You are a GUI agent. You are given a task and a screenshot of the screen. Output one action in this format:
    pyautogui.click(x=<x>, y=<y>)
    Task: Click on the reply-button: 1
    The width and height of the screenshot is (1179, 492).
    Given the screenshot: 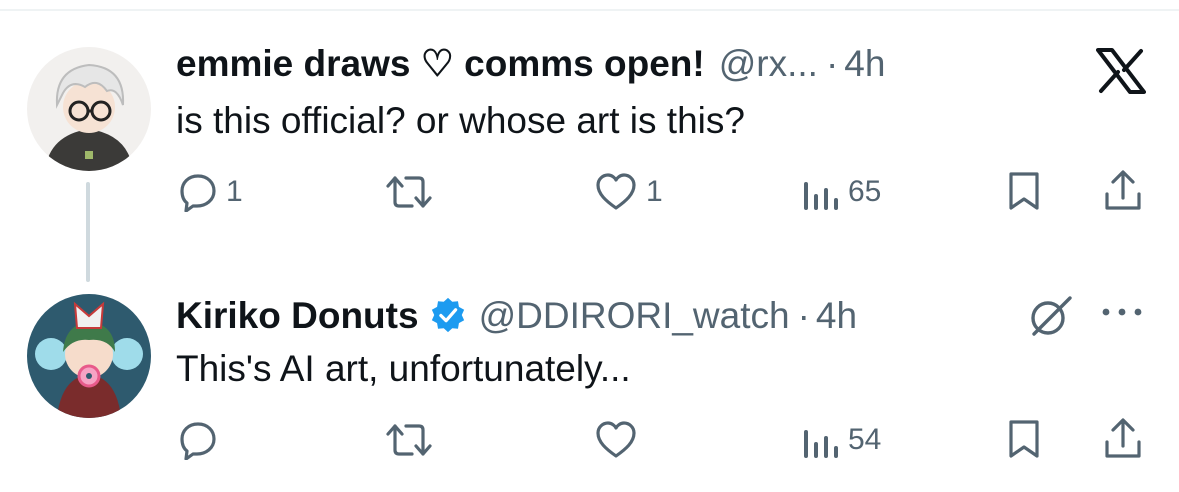 What is the action you would take?
    pyautogui.click(x=210, y=192)
    